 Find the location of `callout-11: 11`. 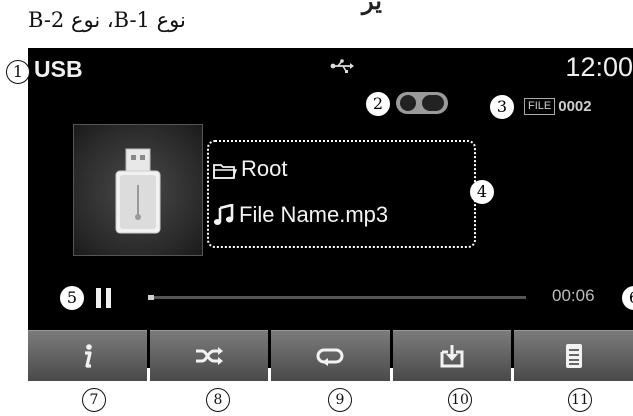

callout-11: 11 is located at coordinates (580, 400).